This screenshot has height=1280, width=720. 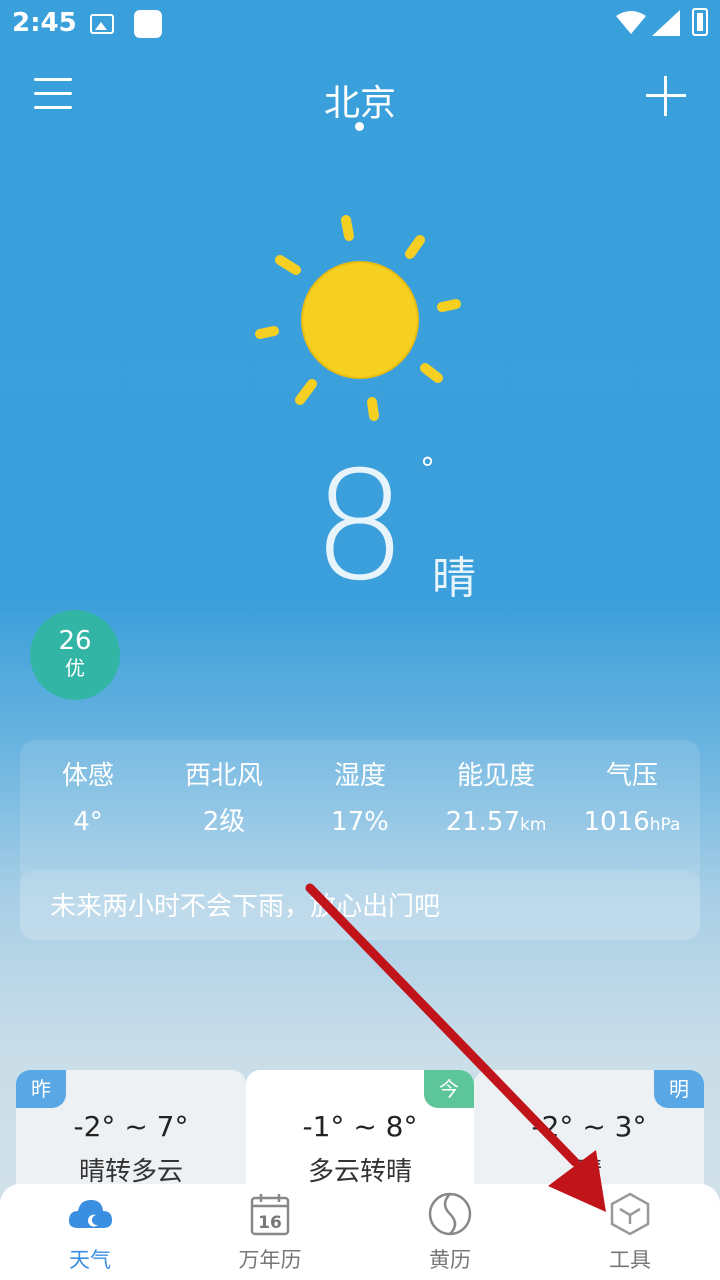 I want to click on forecast-desc: 多云转晴, so click(x=359, y=1172).